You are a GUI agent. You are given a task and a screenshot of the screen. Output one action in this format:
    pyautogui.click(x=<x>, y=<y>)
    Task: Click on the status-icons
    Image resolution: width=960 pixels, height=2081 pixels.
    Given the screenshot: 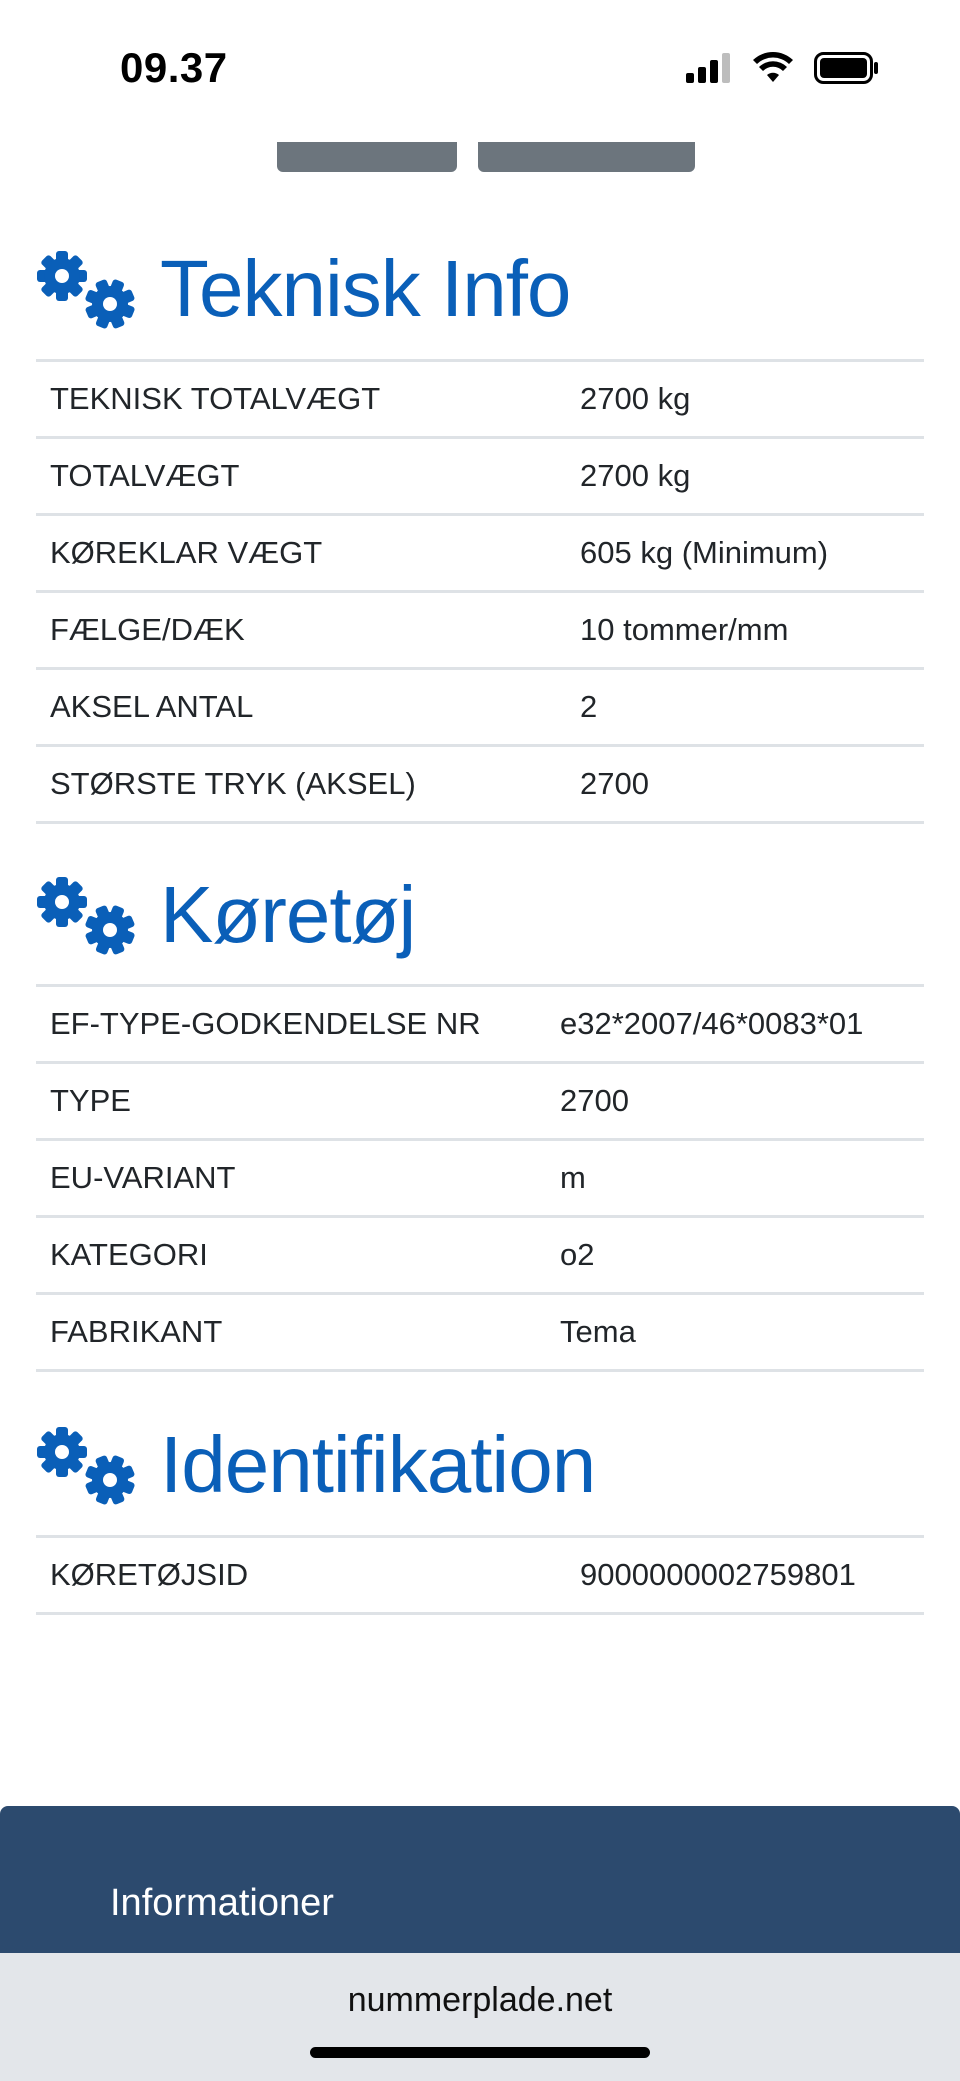 What is the action you would take?
    pyautogui.click(x=783, y=68)
    